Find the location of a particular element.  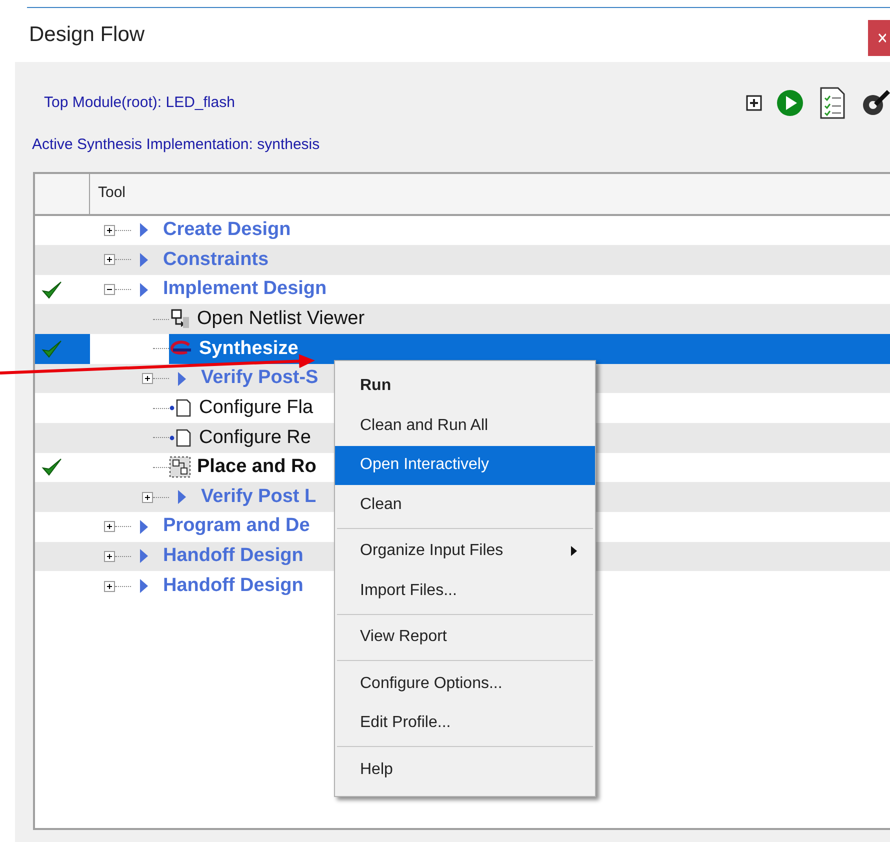

active-synthesis-label: Active Synthesis Implementation: synthesis is located at coordinates (176, 145).